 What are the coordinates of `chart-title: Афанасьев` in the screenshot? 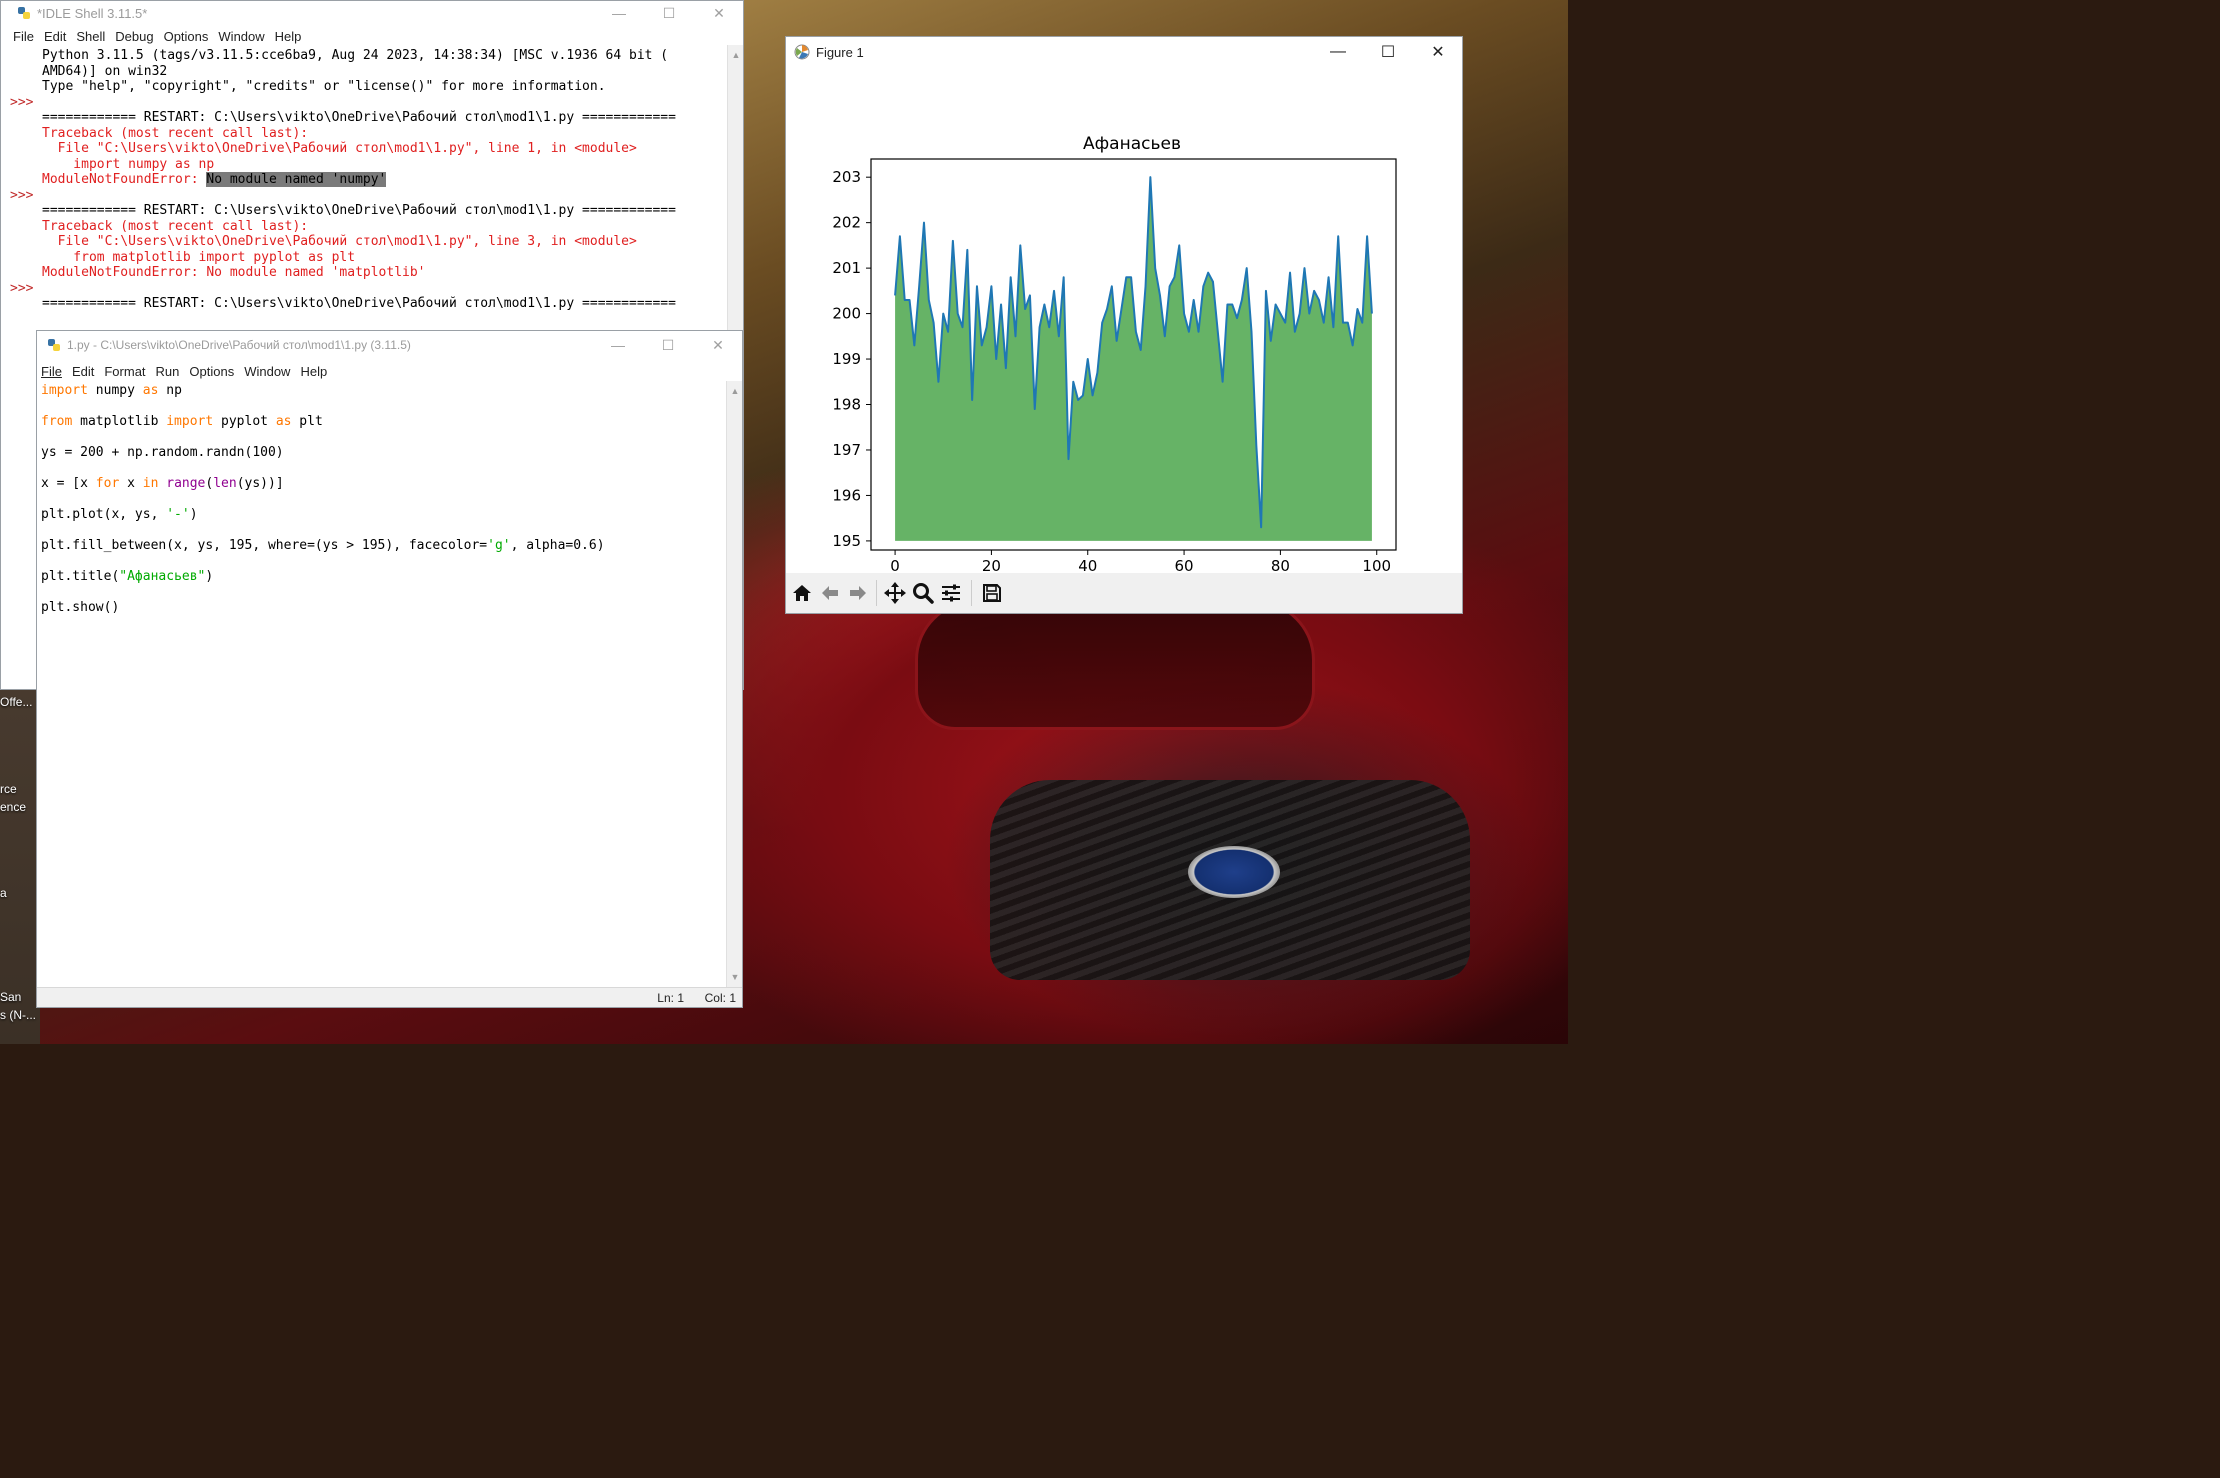 It's located at (1132, 144).